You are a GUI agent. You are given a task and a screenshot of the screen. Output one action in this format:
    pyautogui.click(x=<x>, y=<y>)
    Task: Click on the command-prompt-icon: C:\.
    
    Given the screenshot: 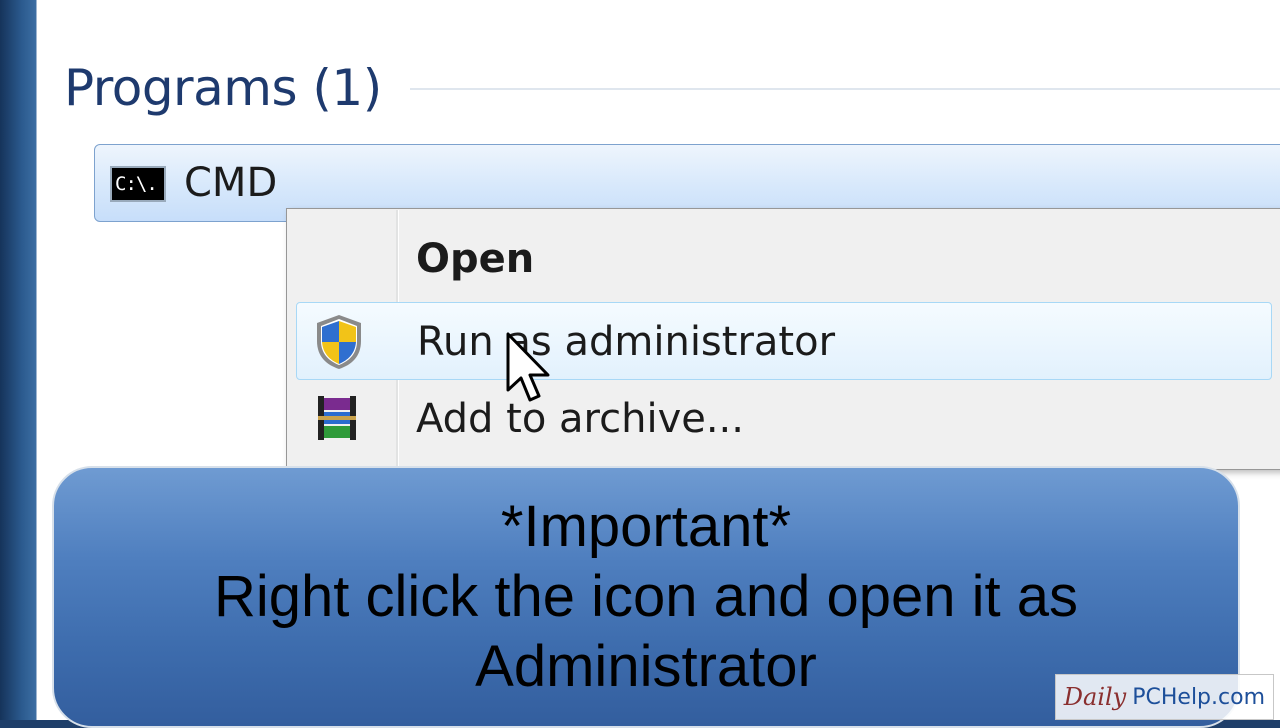 What is the action you would take?
    pyautogui.click(x=138, y=184)
    